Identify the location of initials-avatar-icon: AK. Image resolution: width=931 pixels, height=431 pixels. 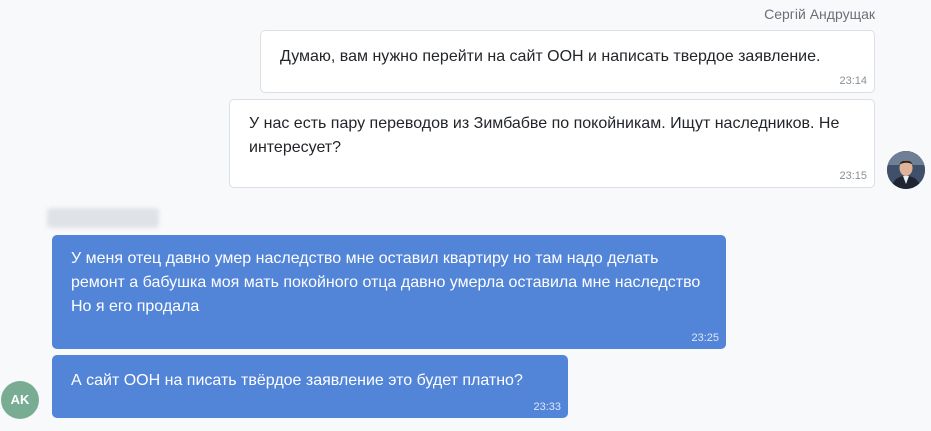
(20, 400).